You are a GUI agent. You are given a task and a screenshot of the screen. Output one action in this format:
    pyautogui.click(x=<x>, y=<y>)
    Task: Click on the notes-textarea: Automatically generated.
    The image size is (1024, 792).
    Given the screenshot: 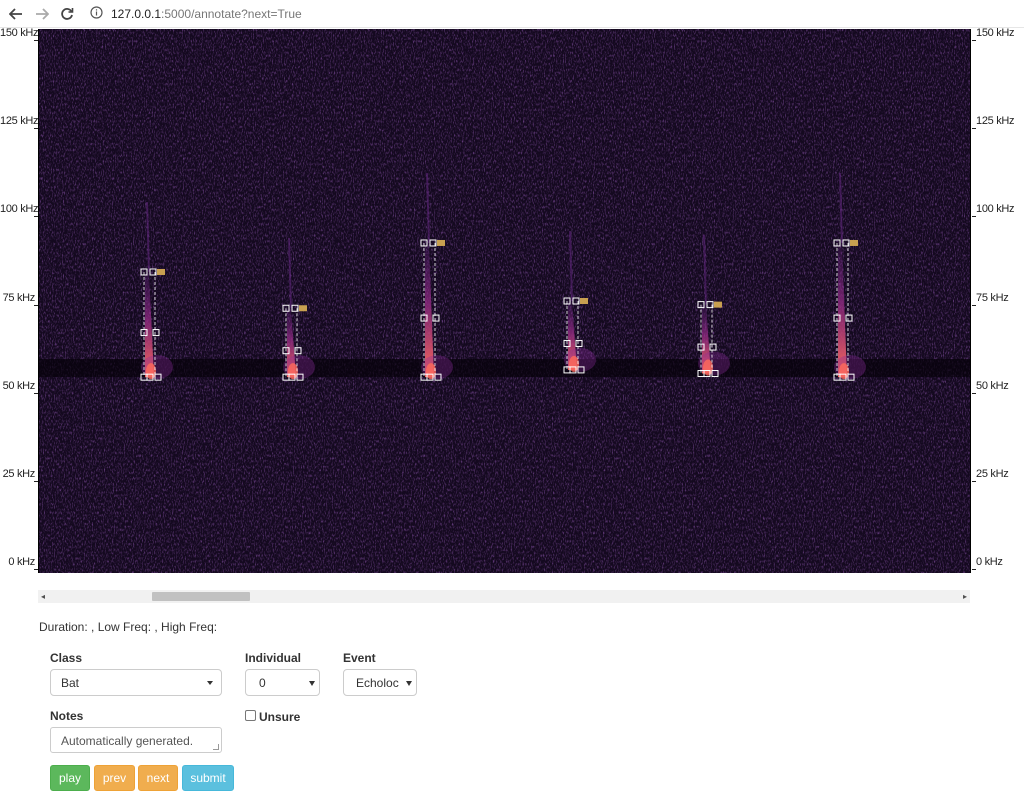 What is the action you would take?
    pyautogui.click(x=136, y=740)
    